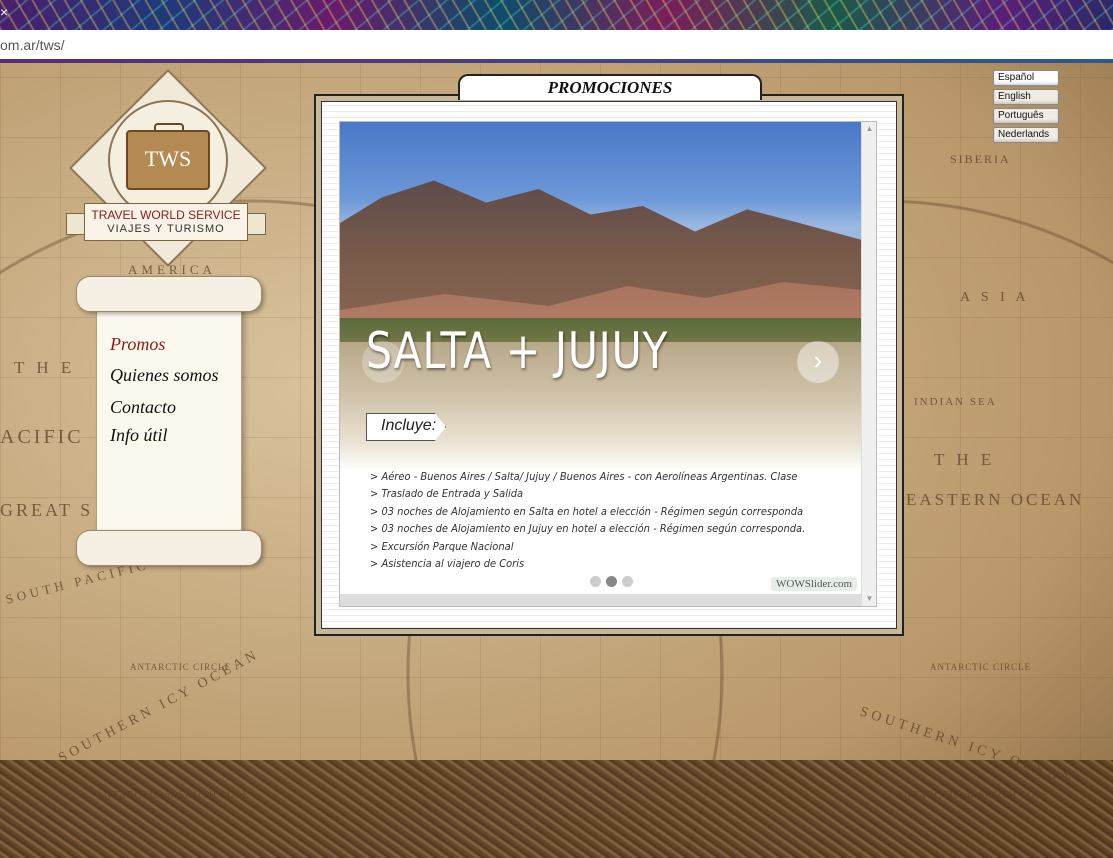 This screenshot has height=858, width=1113. I want to click on includes-label: Incluye:, so click(406, 427).